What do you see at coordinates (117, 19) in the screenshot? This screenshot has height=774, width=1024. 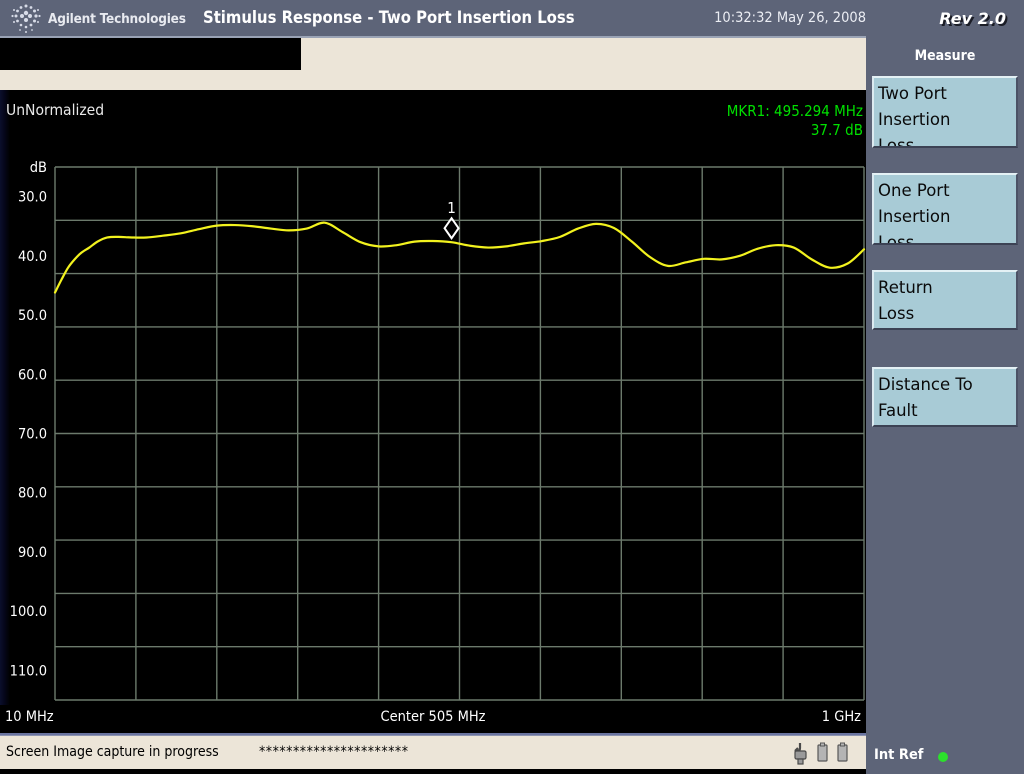 I see `brand-label: Agilent Technologies` at bounding box center [117, 19].